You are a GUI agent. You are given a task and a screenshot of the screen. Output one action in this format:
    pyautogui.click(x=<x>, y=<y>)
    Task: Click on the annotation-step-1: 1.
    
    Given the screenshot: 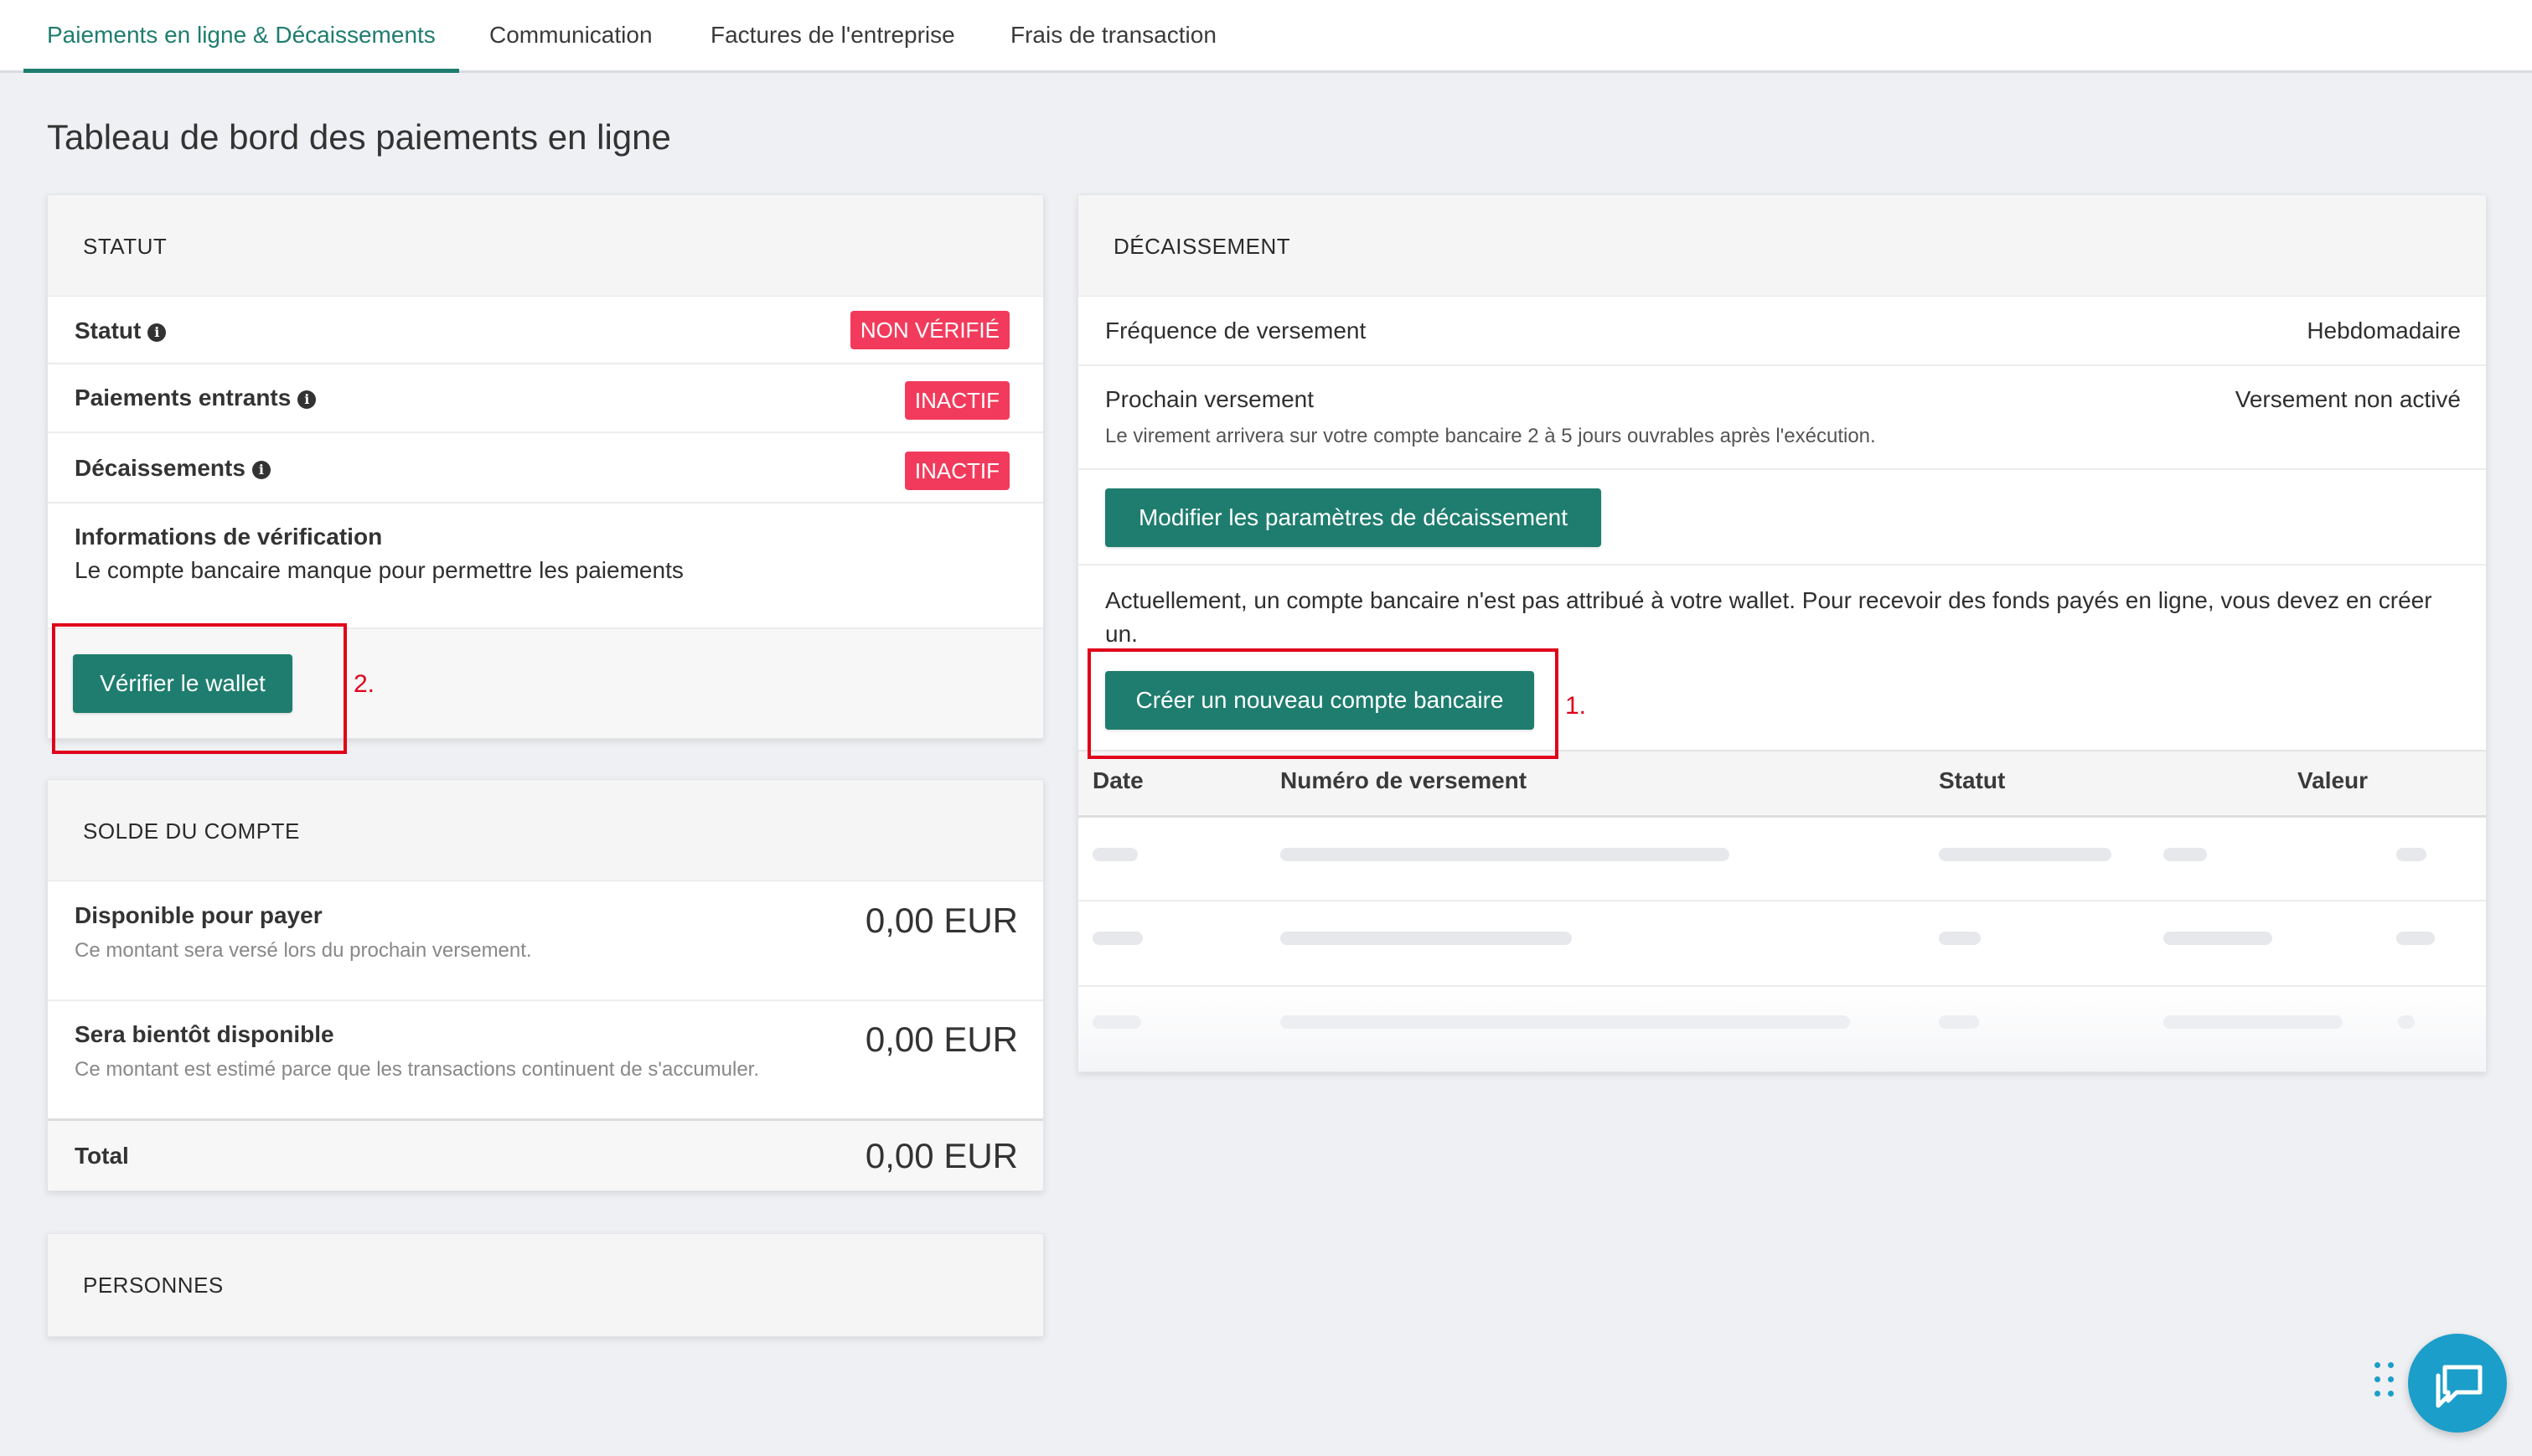 What is the action you would take?
    pyautogui.click(x=1576, y=706)
    